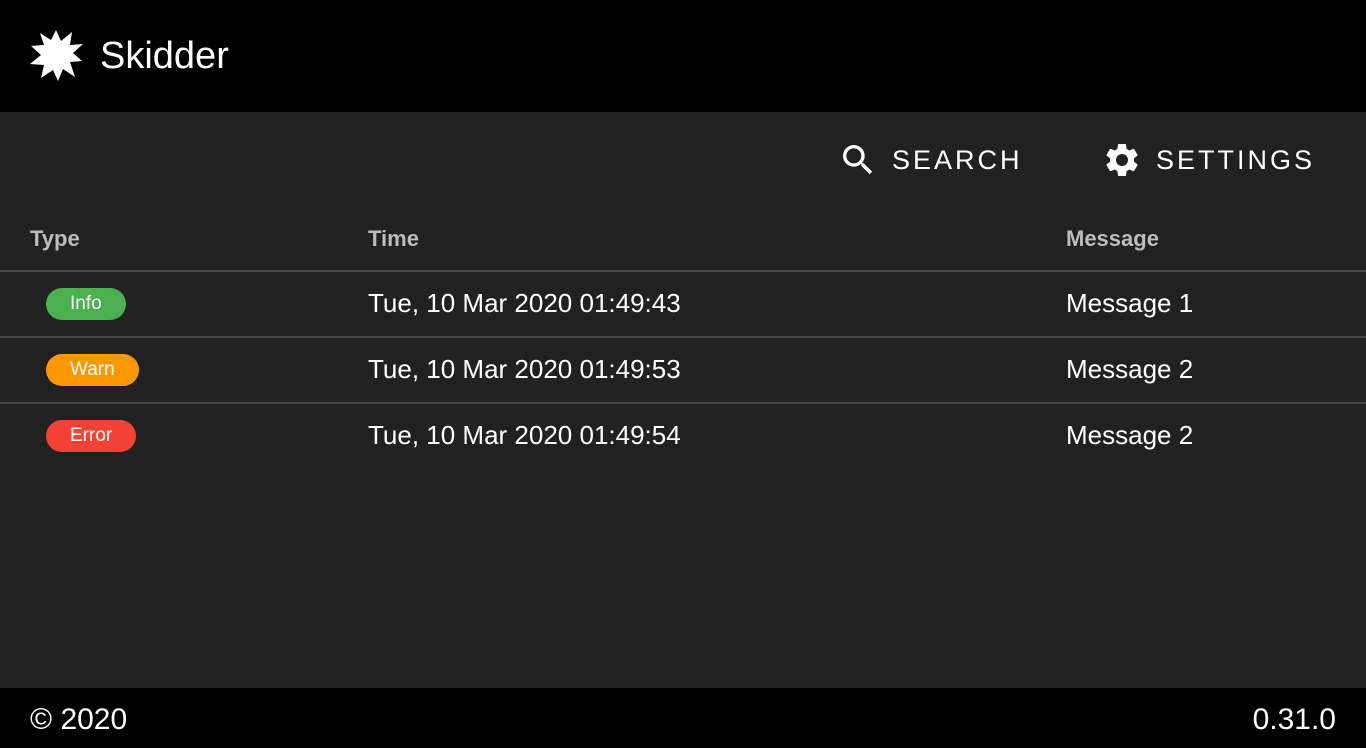 The height and width of the screenshot is (748, 1366). I want to click on column-header-message: Message, so click(1112, 239).